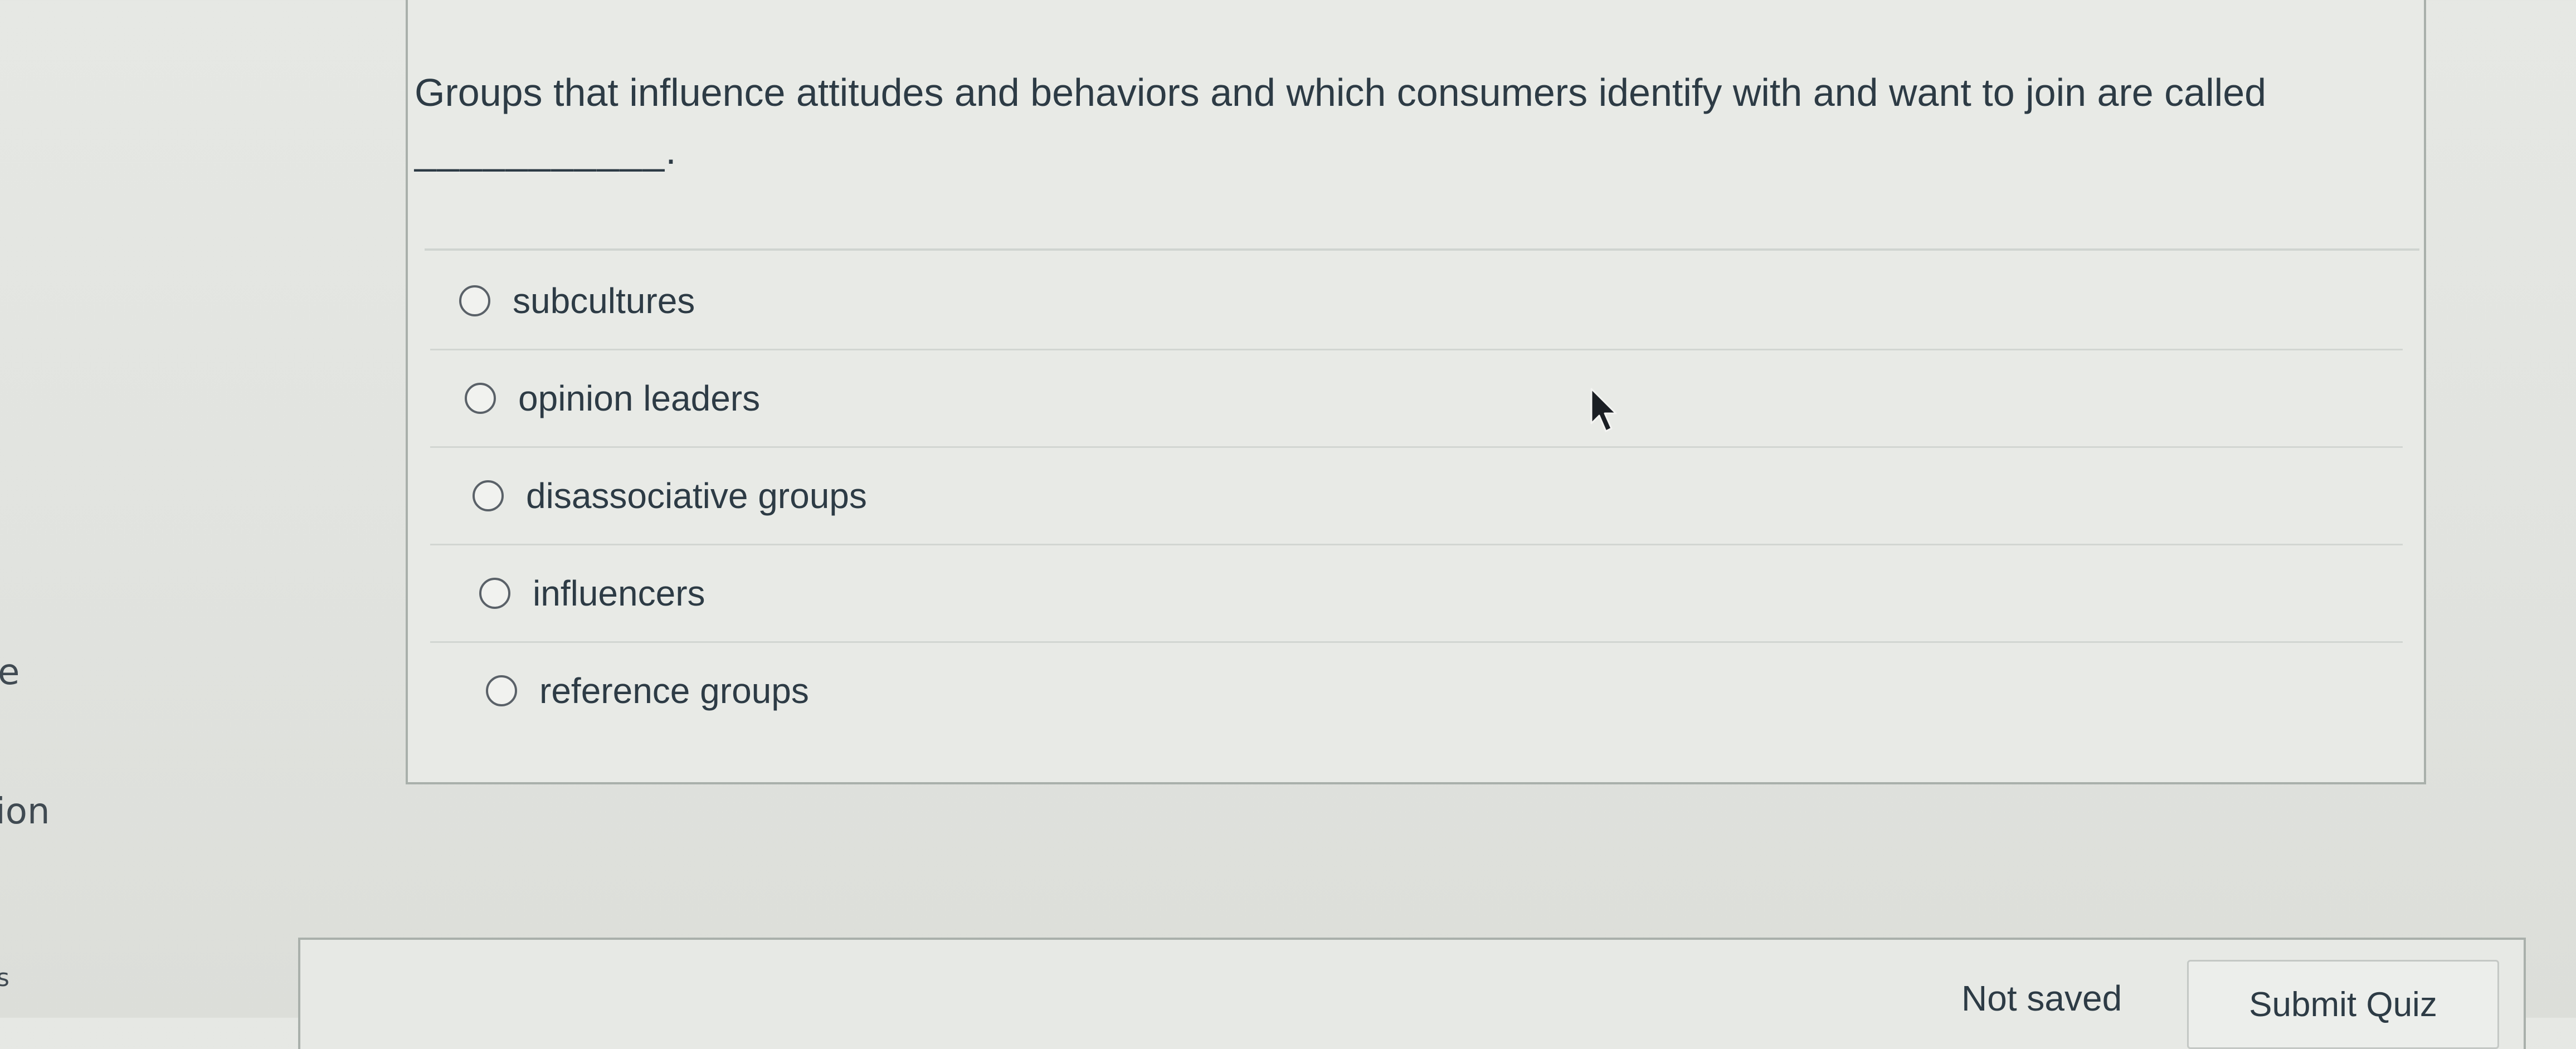 This screenshot has width=2576, height=1049. Describe the element at coordinates (1417, 594) in the screenshot. I see `answer-option: influencers` at that location.